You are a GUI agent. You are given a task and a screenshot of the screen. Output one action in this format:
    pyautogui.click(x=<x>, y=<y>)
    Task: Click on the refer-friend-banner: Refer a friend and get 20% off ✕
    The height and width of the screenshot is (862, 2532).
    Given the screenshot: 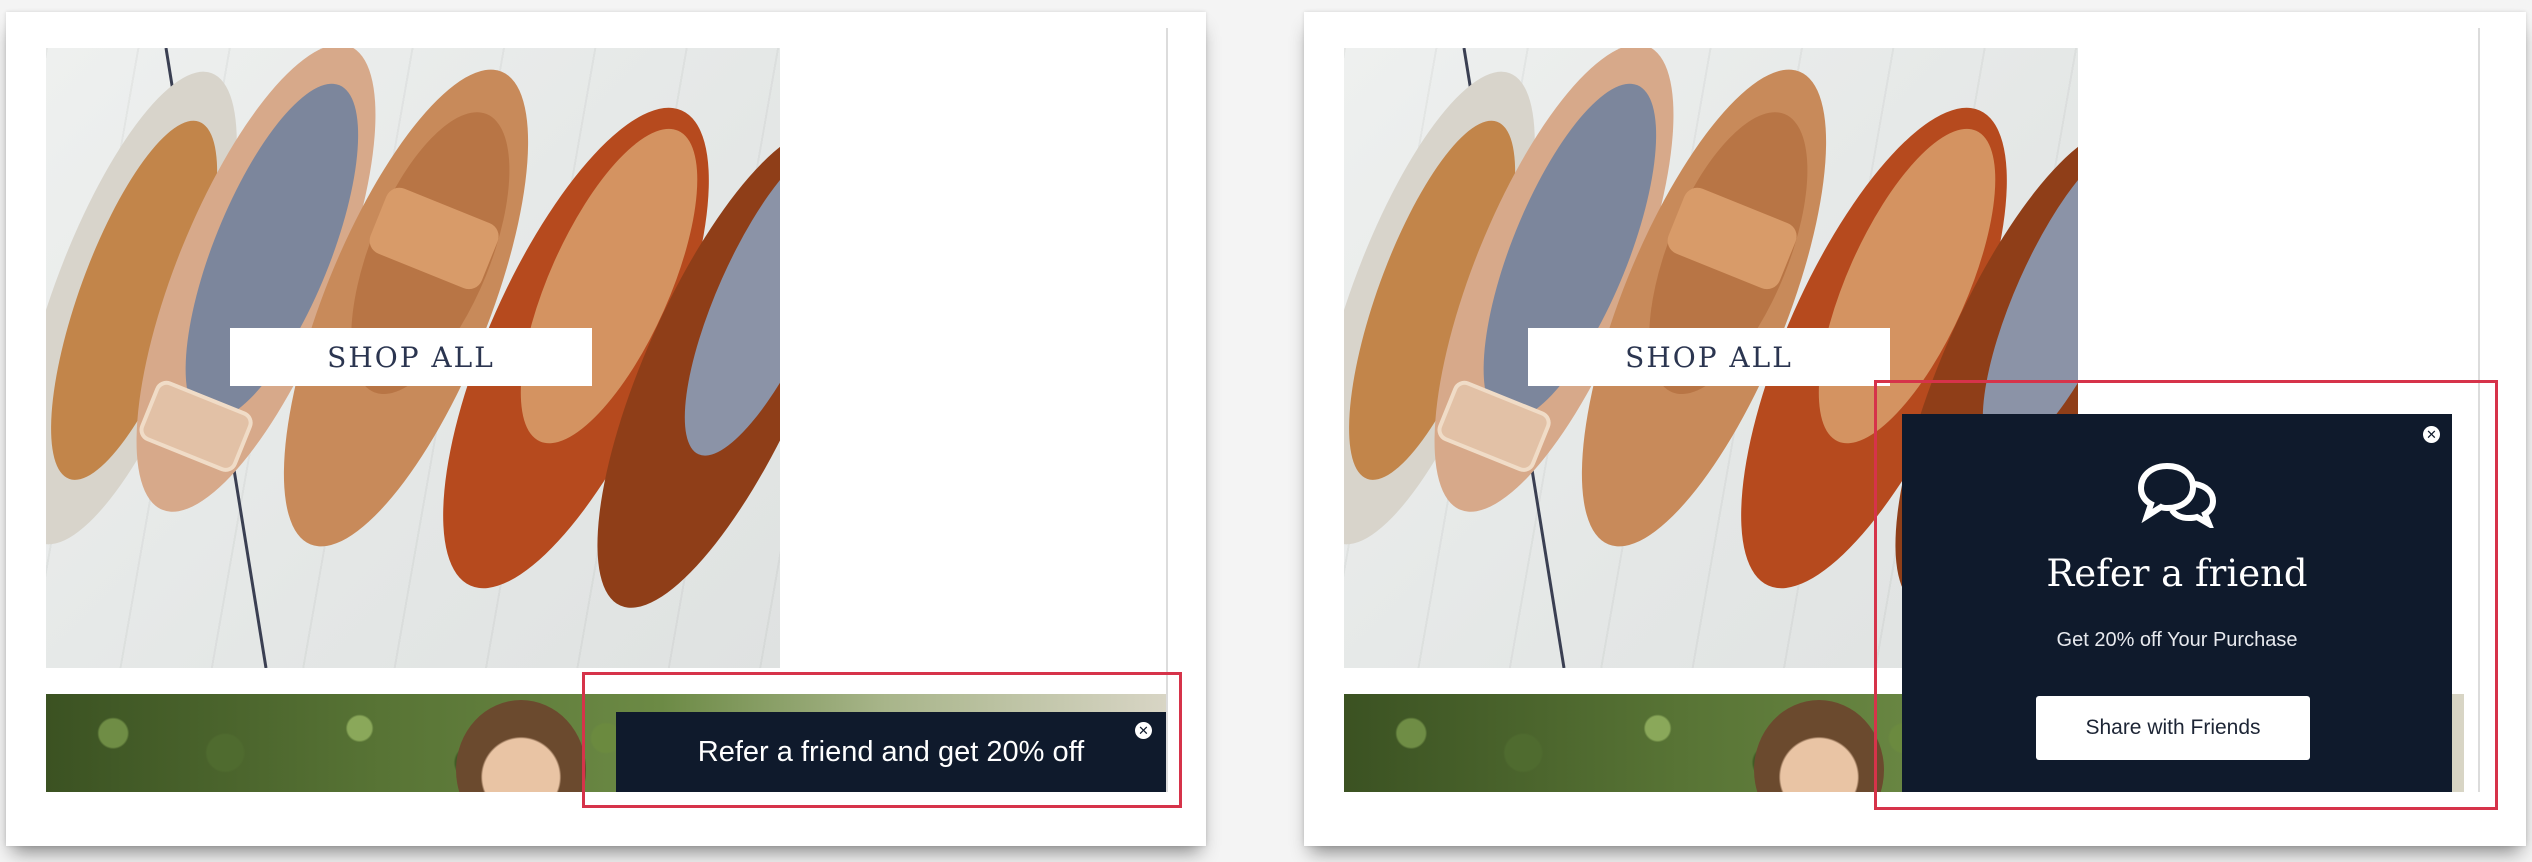 What is the action you would take?
    pyautogui.click(x=891, y=752)
    